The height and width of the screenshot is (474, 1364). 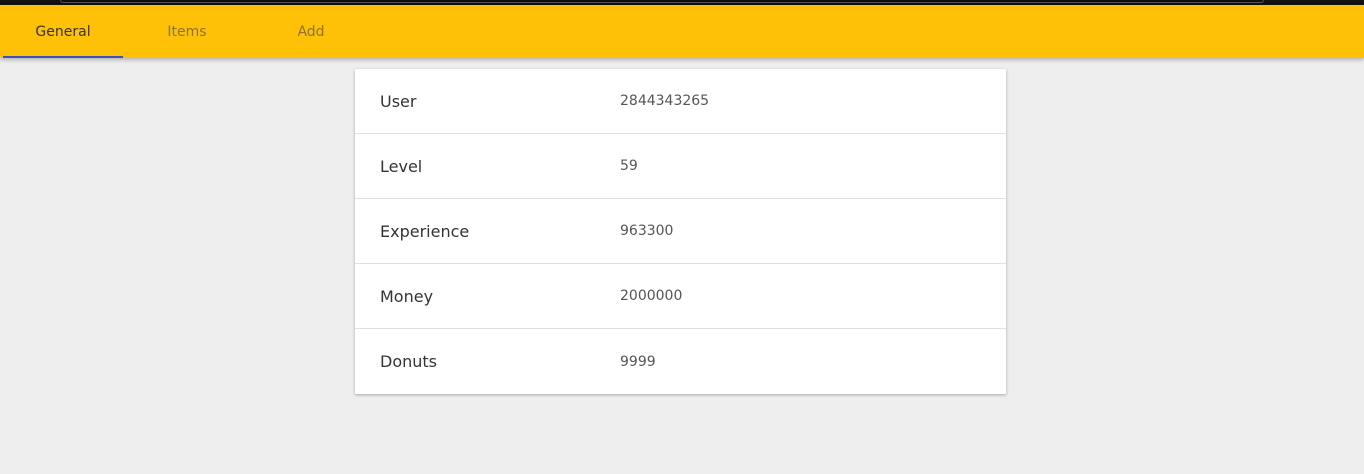 I want to click on row-value: 963300, so click(x=647, y=231).